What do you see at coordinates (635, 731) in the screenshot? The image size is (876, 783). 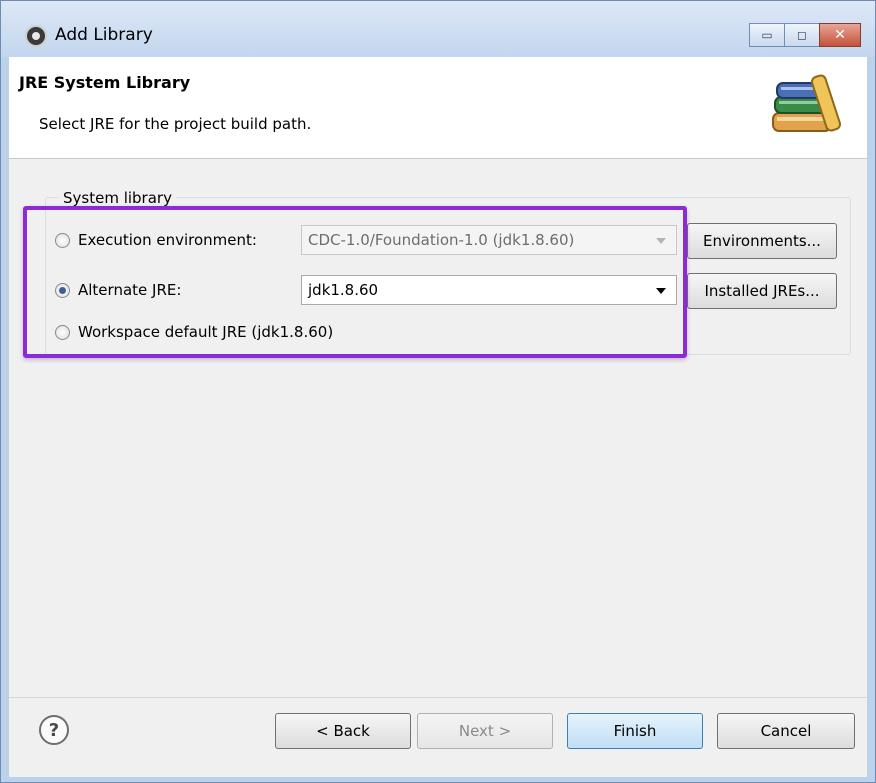 I see `finish-button: Finish` at bounding box center [635, 731].